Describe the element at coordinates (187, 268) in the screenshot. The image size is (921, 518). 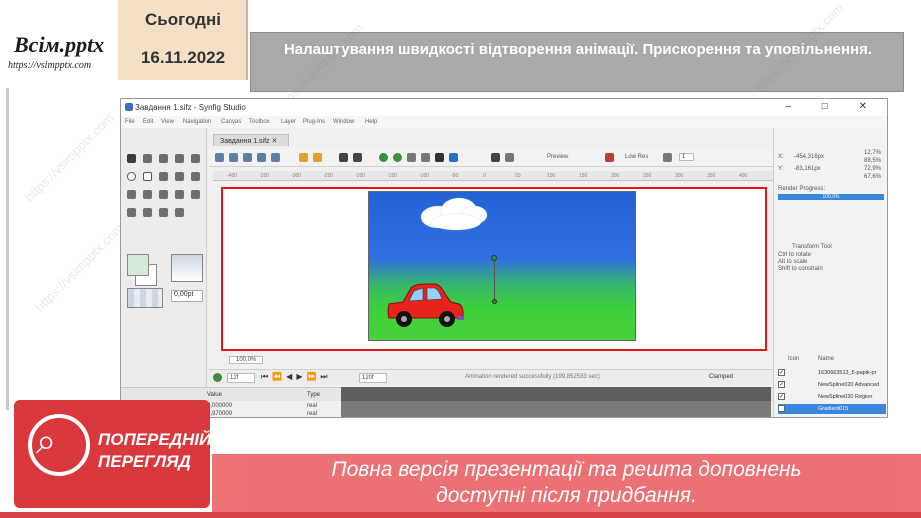
I see `default-gradient` at that location.